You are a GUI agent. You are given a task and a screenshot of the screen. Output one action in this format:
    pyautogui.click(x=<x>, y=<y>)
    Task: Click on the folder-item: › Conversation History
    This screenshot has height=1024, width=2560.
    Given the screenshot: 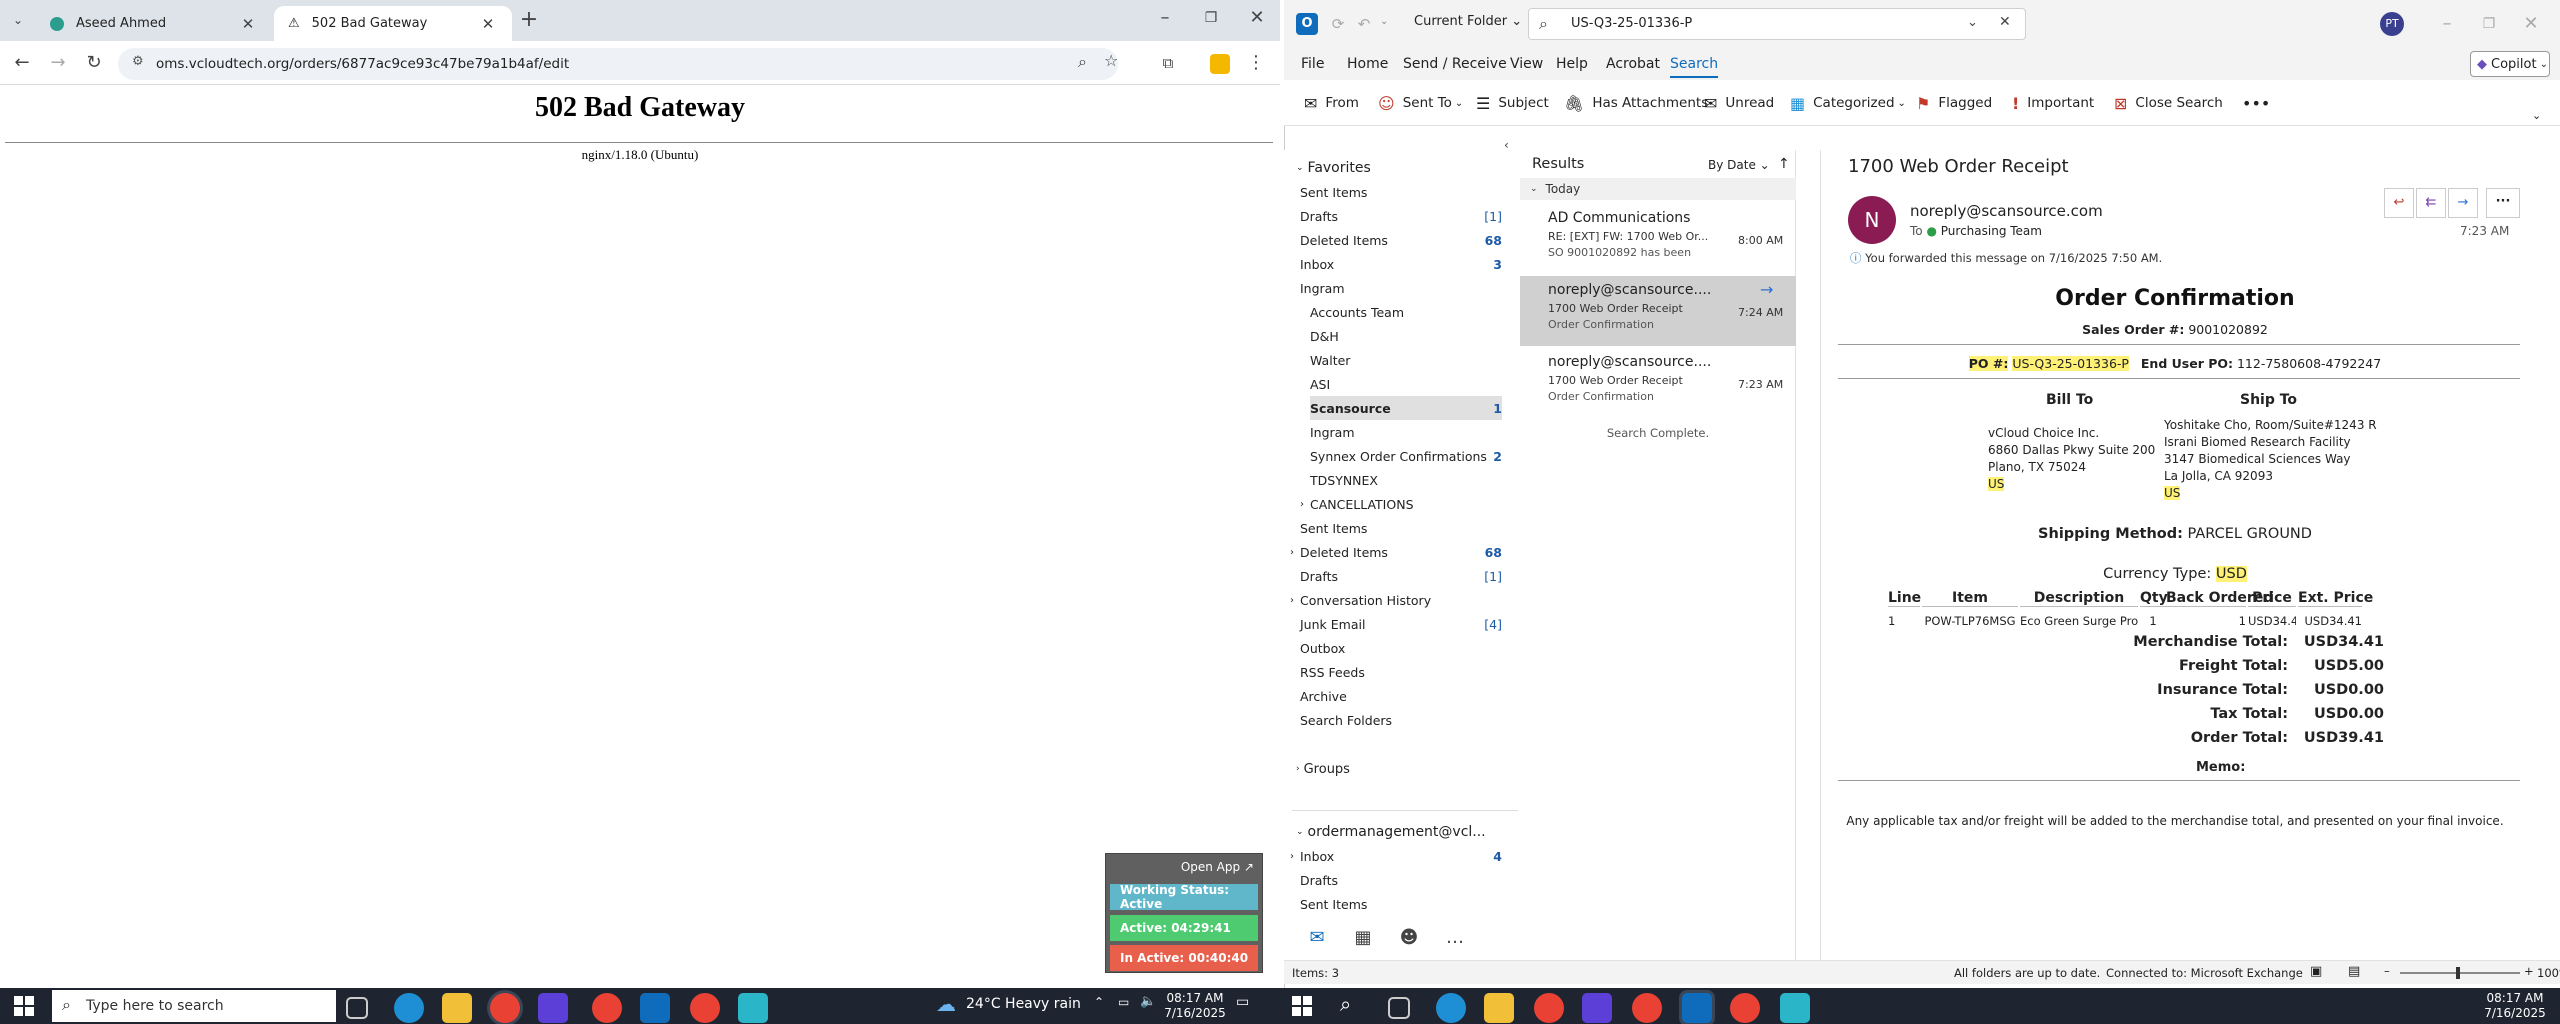 What is the action you would take?
    pyautogui.click(x=1396, y=600)
    